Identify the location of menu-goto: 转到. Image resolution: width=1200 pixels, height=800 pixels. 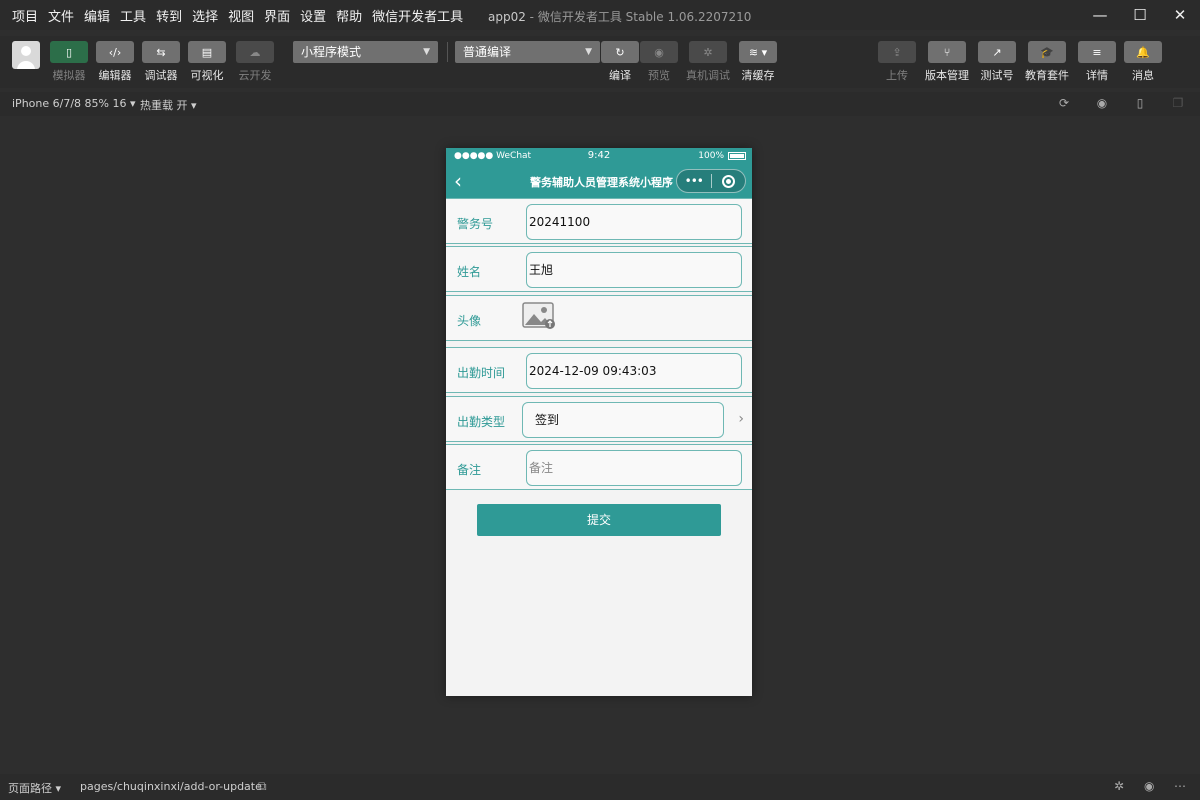
(169, 15).